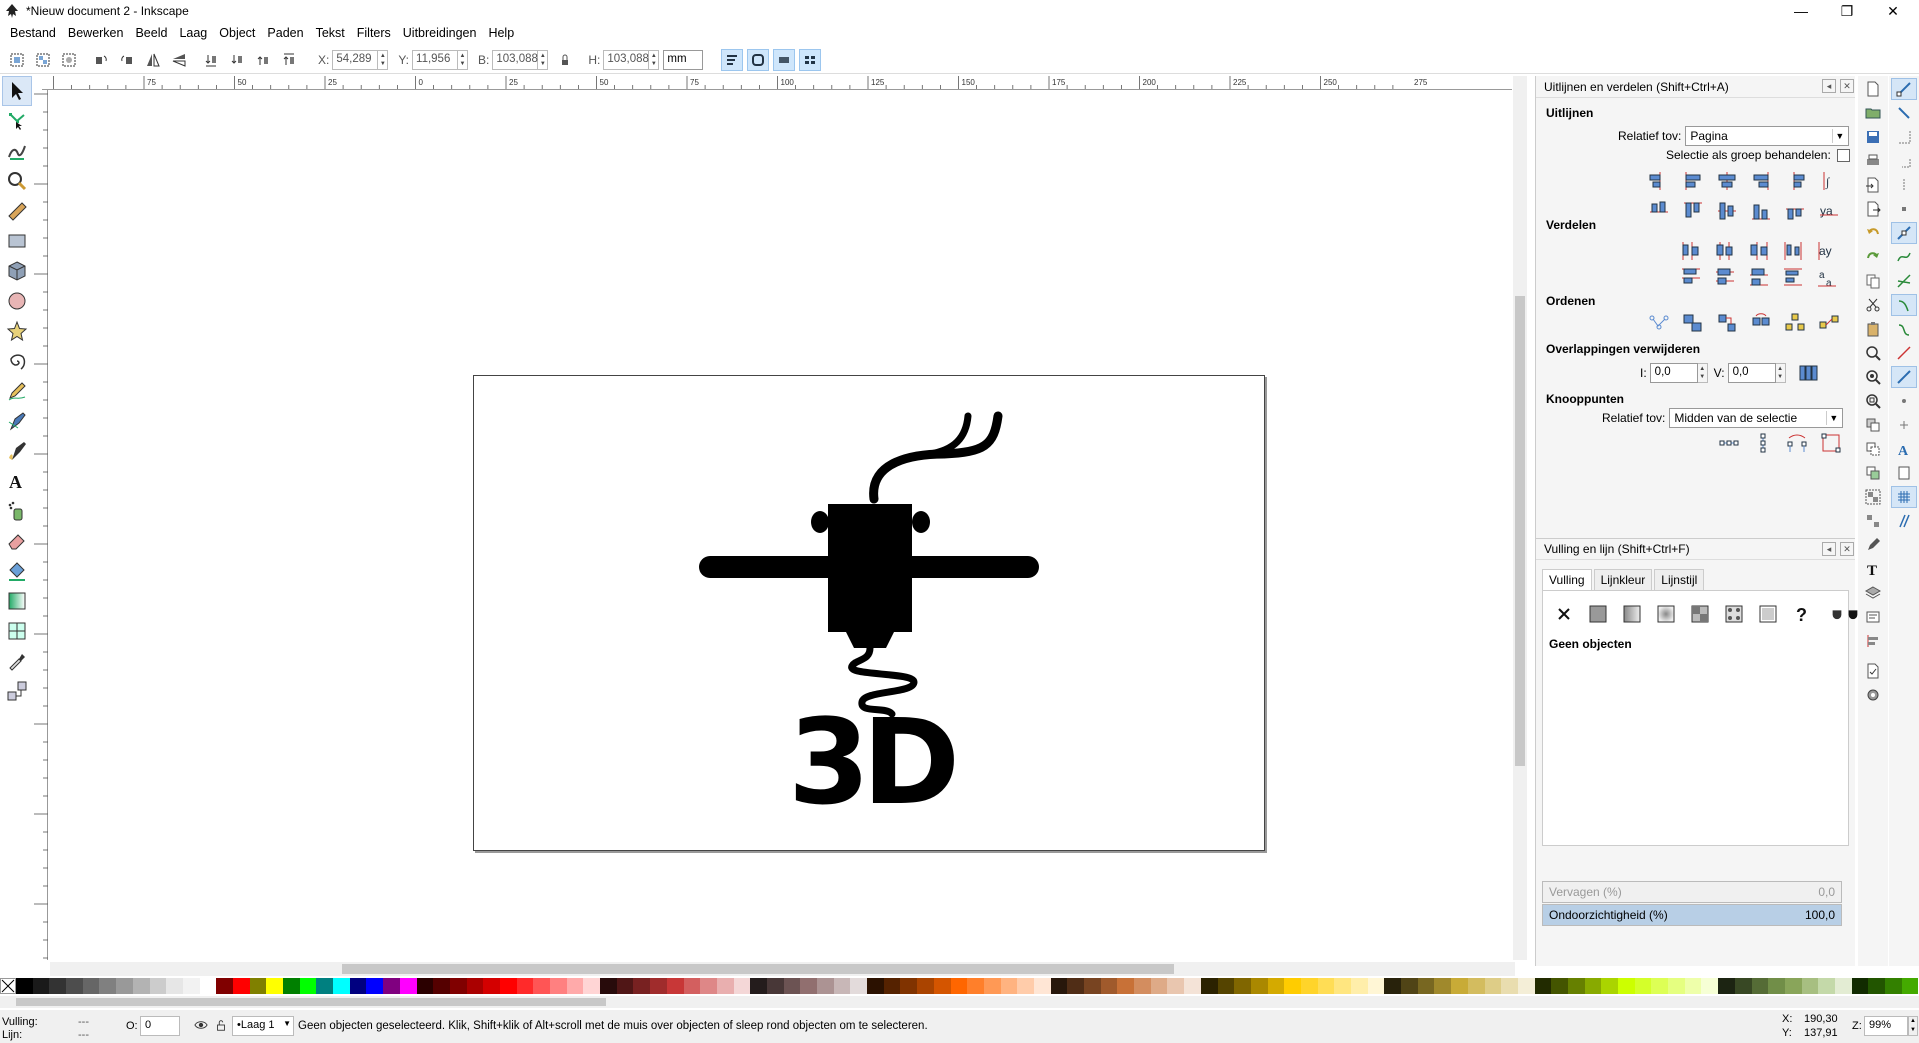 This screenshot has width=1919, height=1043. What do you see at coordinates (1768, 614) in the screenshot?
I see `swatch-button` at bounding box center [1768, 614].